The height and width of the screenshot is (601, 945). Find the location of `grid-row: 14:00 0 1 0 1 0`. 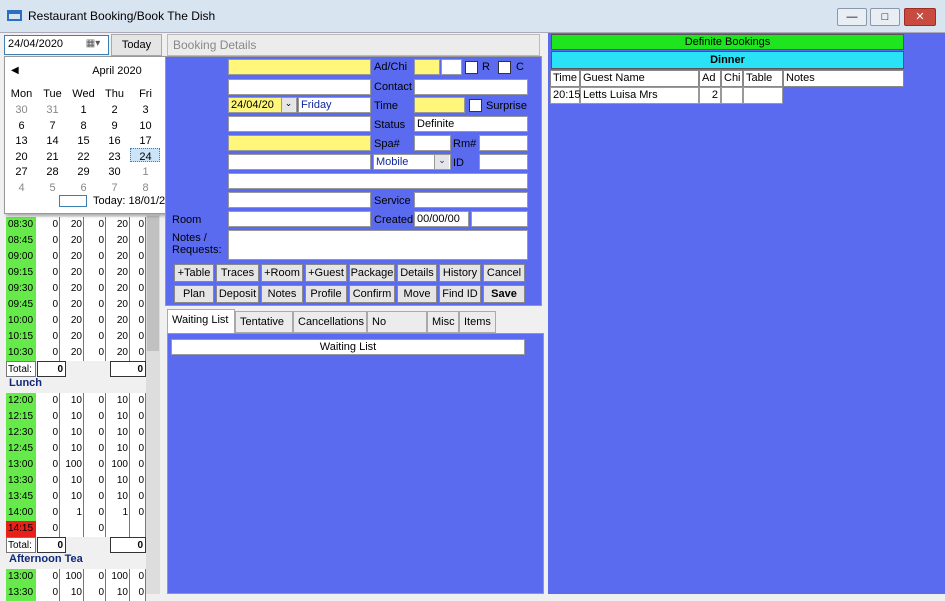

grid-row: 14:00 0 1 0 1 0 is located at coordinates (76, 513).